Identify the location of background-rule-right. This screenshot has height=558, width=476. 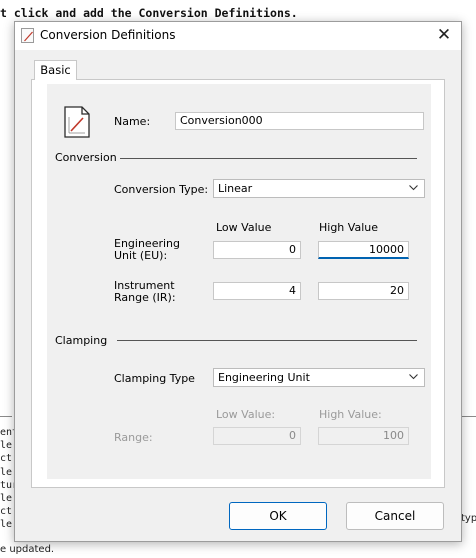
(468, 416).